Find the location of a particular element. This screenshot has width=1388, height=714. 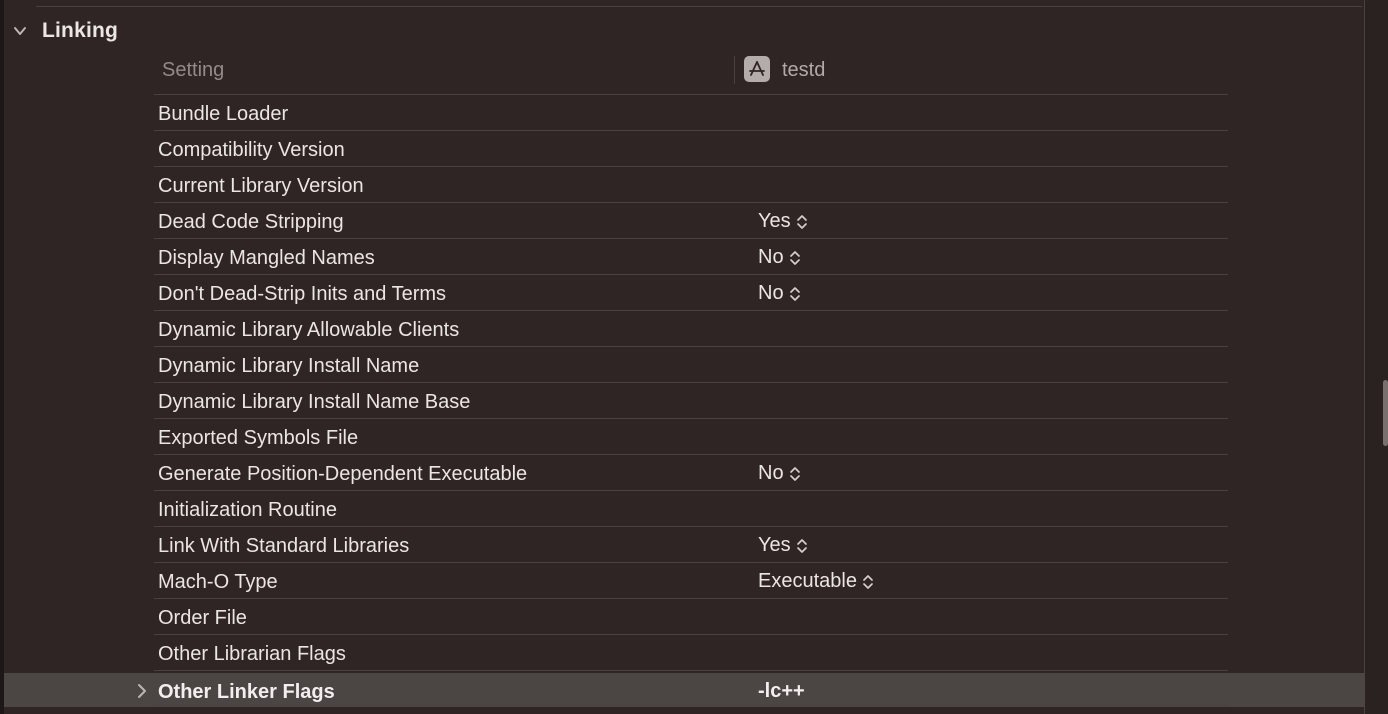

column-separator is located at coordinates (734, 70).